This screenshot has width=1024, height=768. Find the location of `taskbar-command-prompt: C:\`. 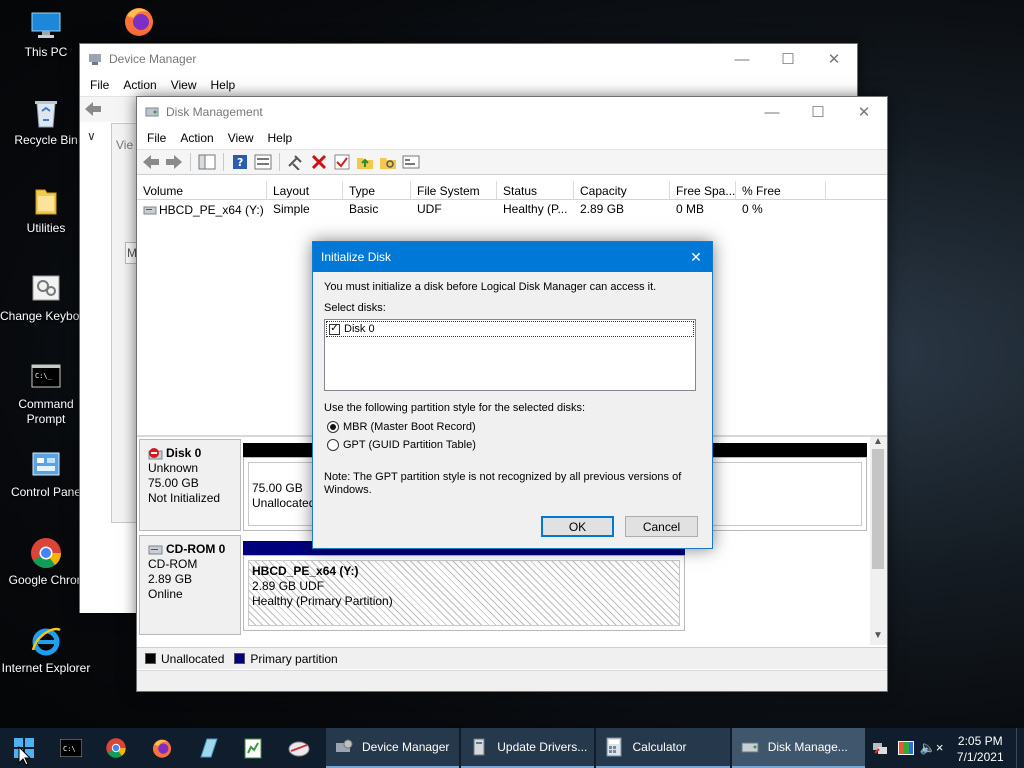

taskbar-command-prompt: C:\ is located at coordinates (71, 748).